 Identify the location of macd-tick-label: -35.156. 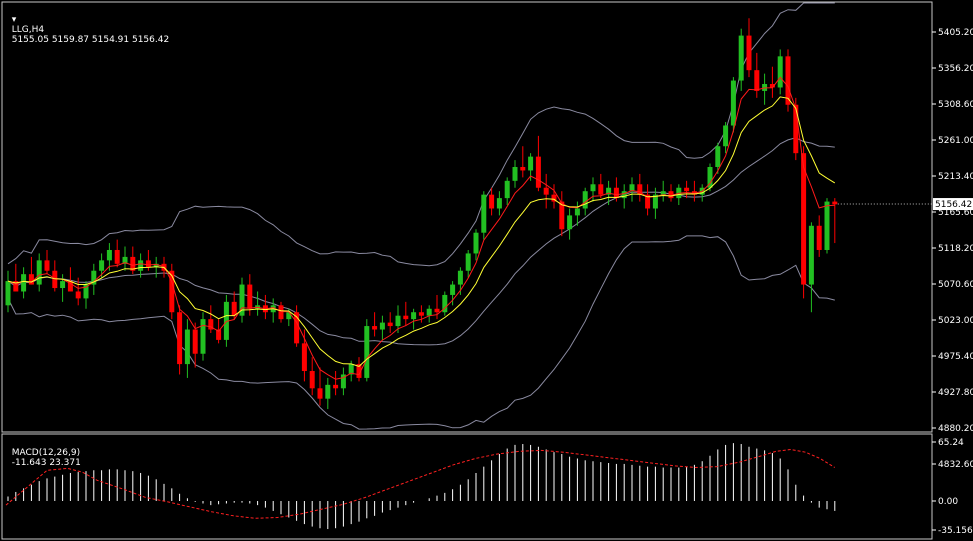
(955, 531).